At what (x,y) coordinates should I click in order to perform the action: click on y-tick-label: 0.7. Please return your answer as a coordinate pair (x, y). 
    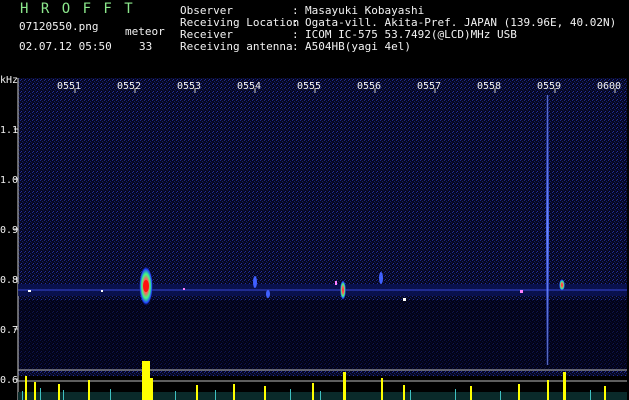
    Looking at the image, I should click on (9, 330).